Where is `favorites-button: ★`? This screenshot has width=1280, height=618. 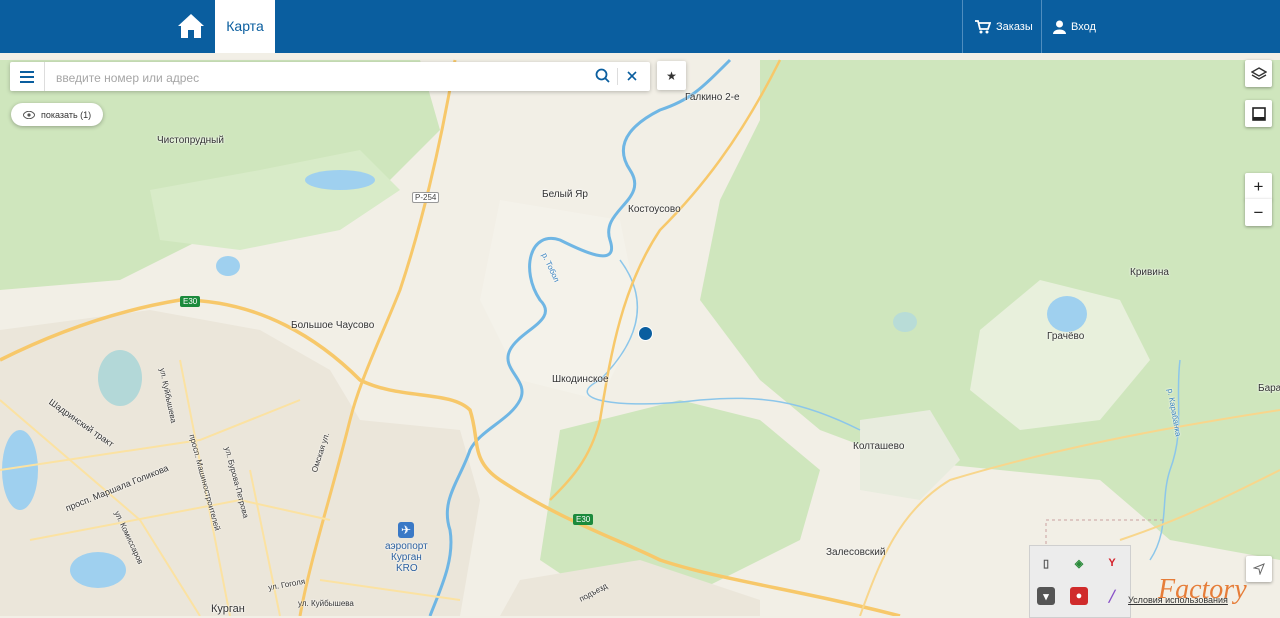 favorites-button: ★ is located at coordinates (671, 75).